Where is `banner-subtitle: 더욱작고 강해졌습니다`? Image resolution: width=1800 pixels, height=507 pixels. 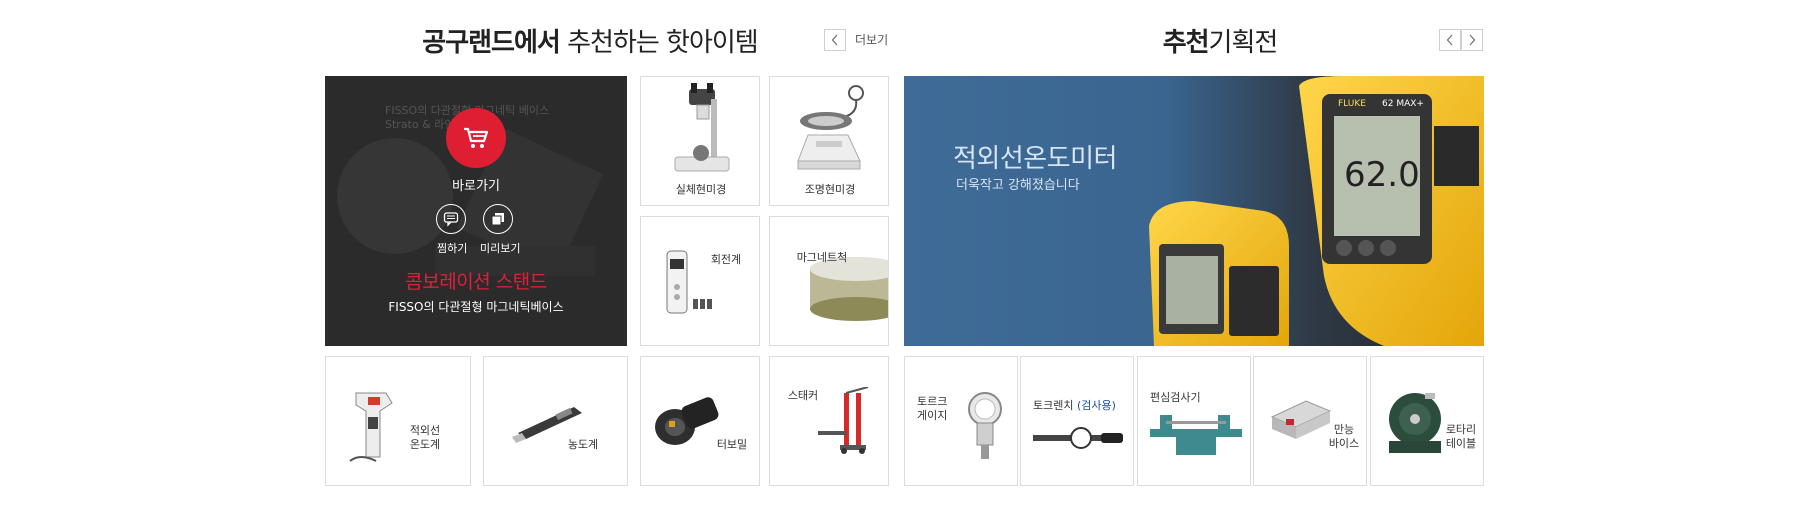
banner-subtitle: 더욱작고 강해졌습니다 is located at coordinates (1018, 185).